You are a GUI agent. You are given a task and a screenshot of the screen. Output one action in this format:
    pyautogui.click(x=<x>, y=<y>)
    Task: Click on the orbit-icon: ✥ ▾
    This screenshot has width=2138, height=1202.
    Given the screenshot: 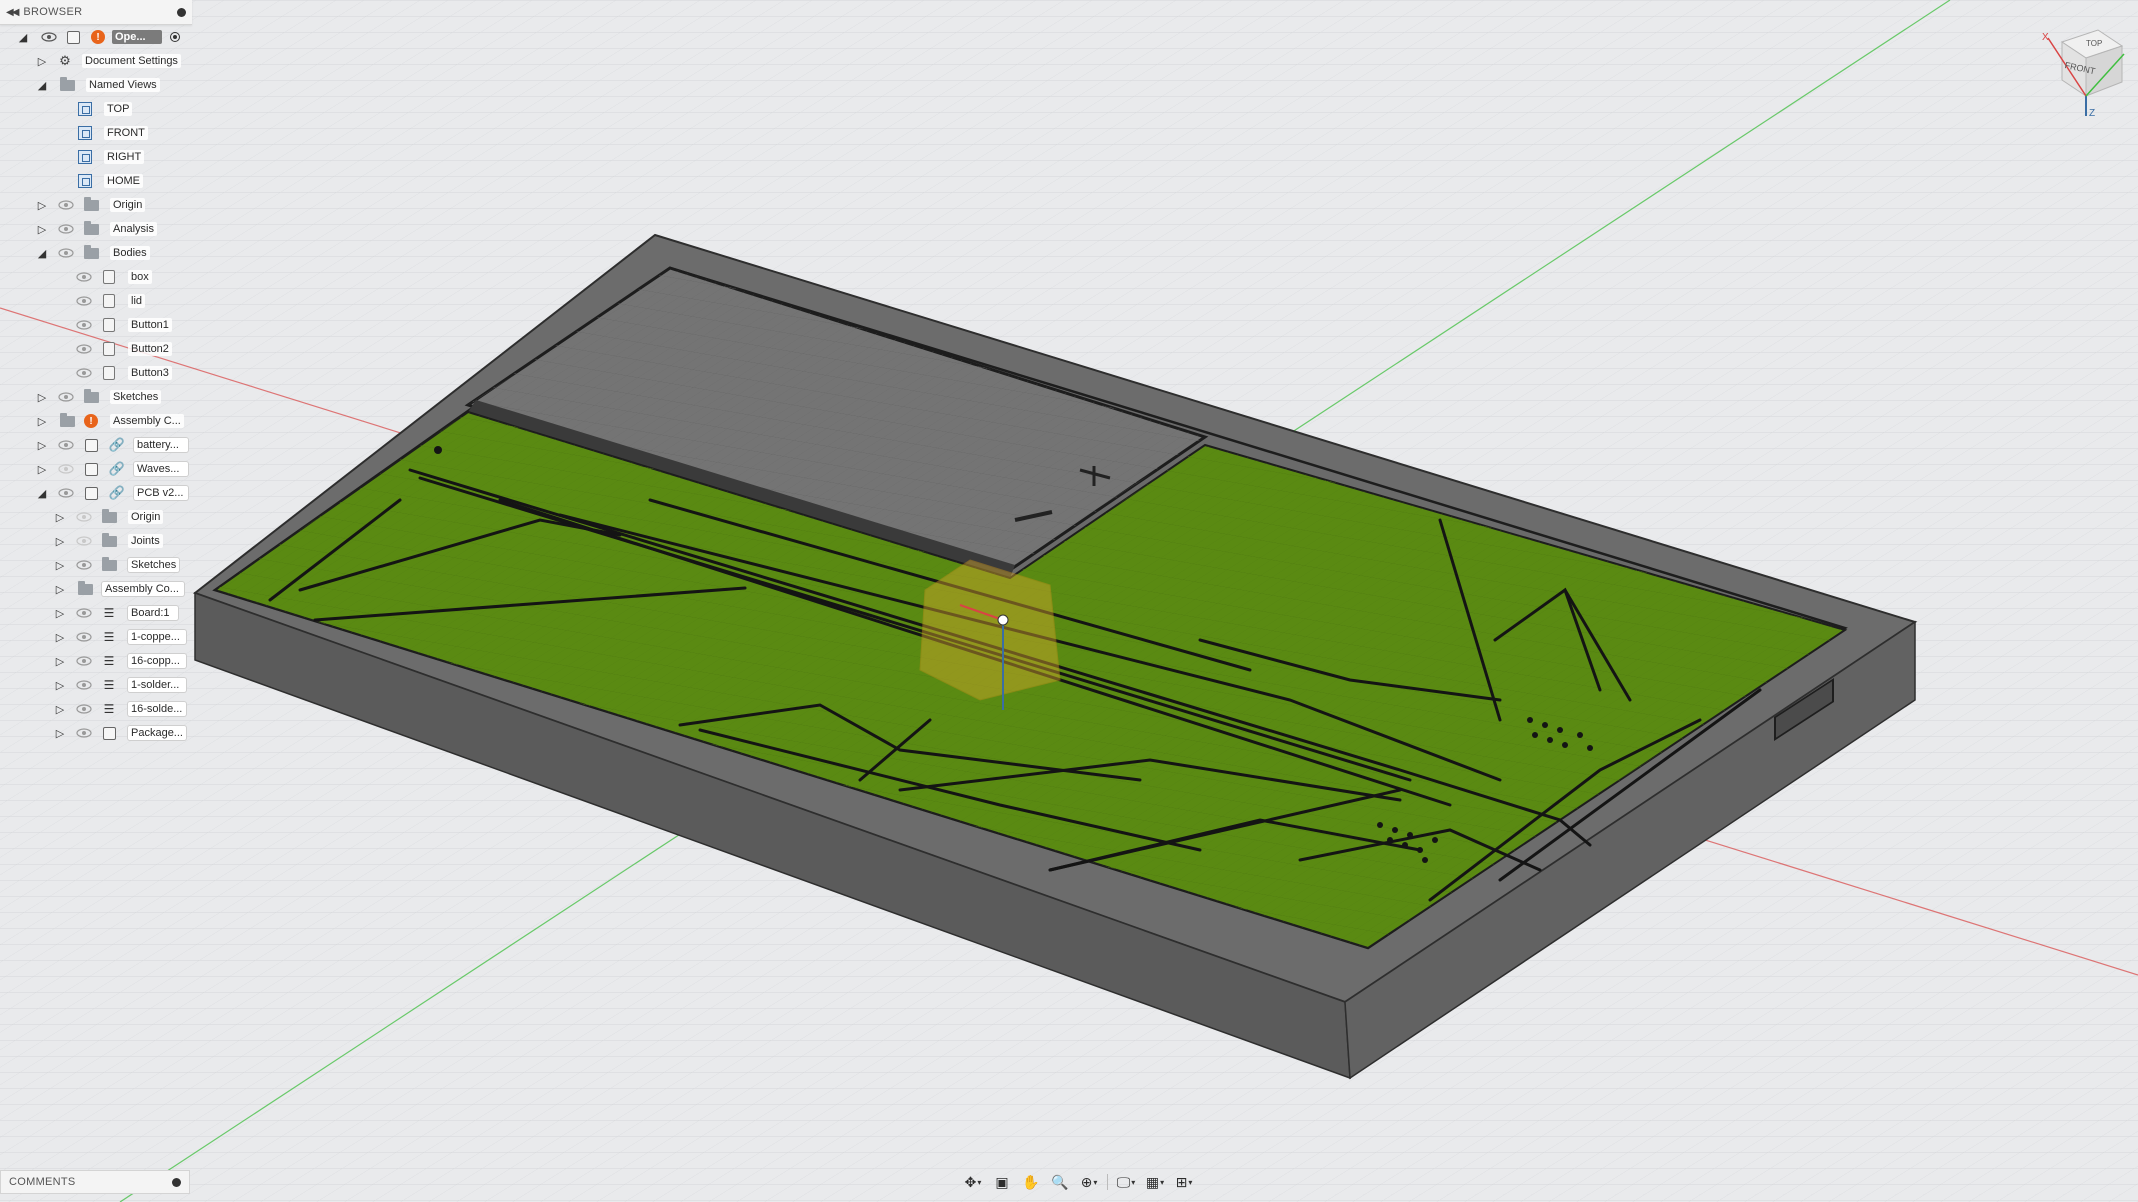 What is the action you would take?
    pyautogui.click(x=973, y=1182)
    